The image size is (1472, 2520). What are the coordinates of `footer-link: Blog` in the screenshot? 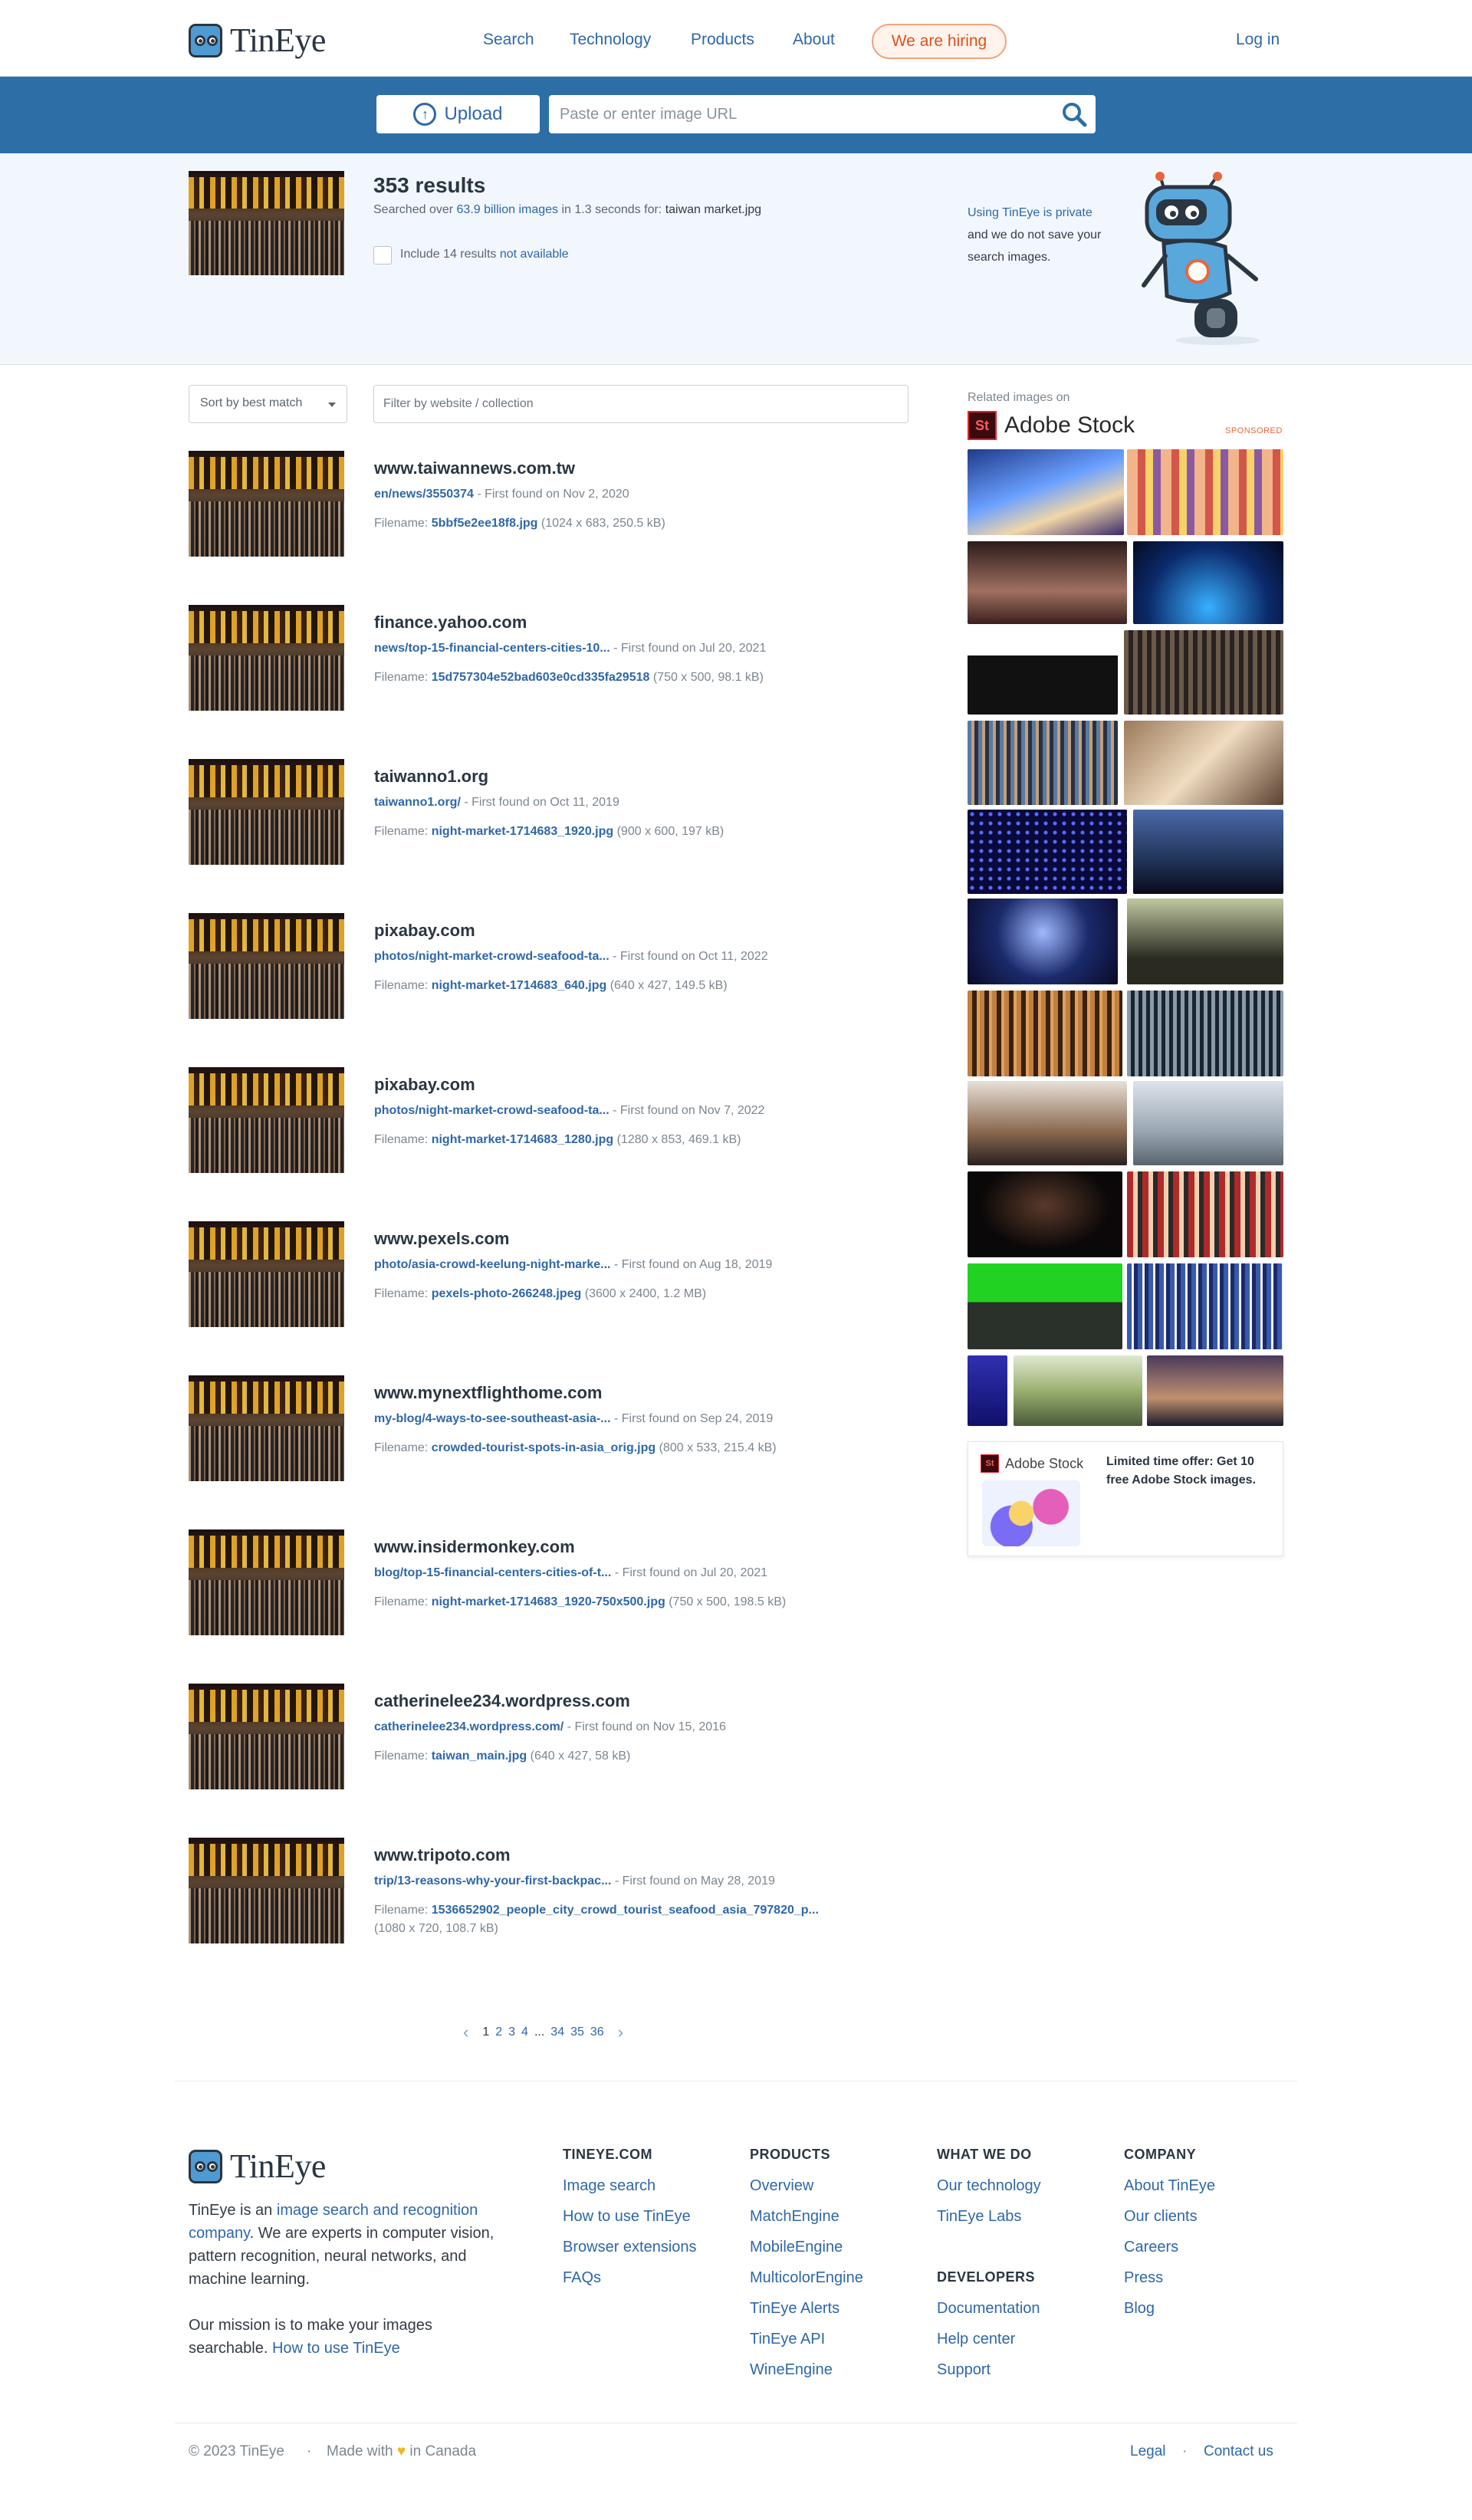 It's located at (1139, 2309).